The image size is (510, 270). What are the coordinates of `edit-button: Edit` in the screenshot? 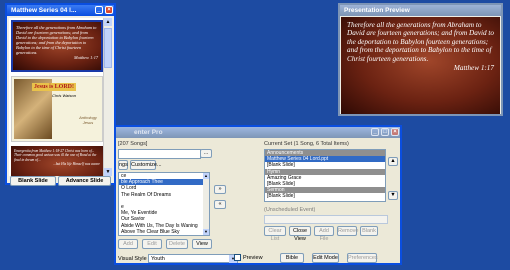 It's located at (152, 244).